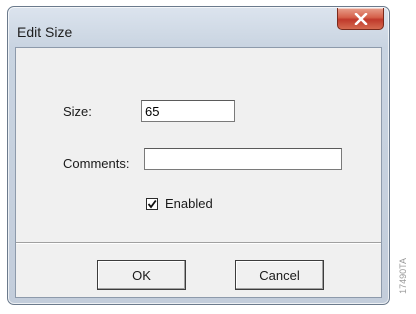 This screenshot has width=416, height=314. Describe the element at coordinates (279, 275) in the screenshot. I see `cancel-button: Cancel` at that location.